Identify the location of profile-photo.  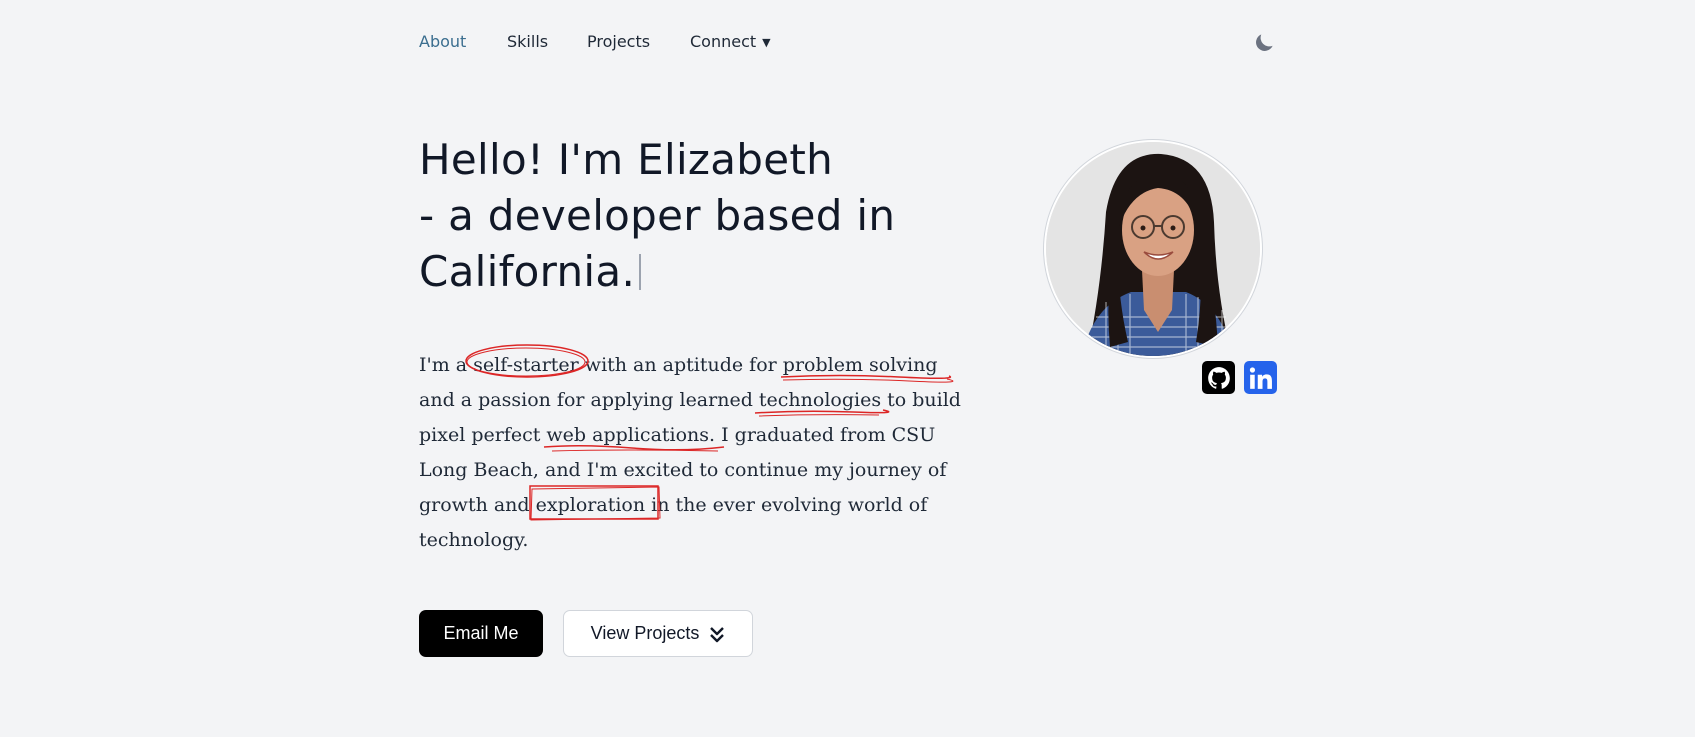
(1153, 249).